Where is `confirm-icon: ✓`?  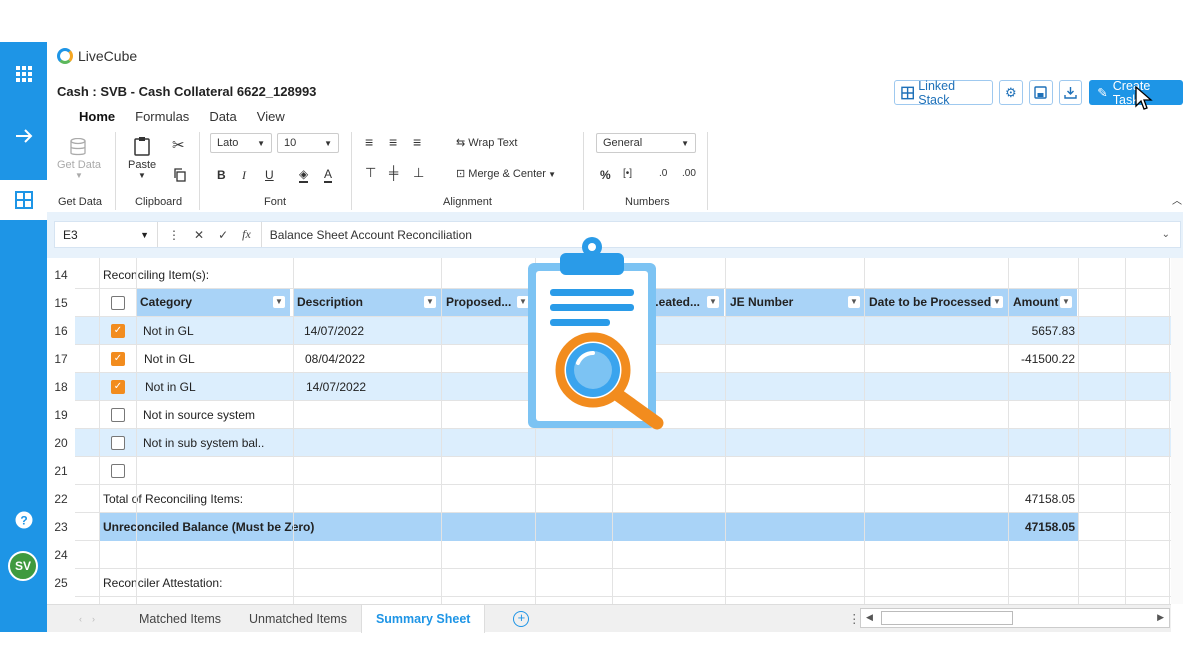
confirm-icon: ✓ is located at coordinates (223, 235).